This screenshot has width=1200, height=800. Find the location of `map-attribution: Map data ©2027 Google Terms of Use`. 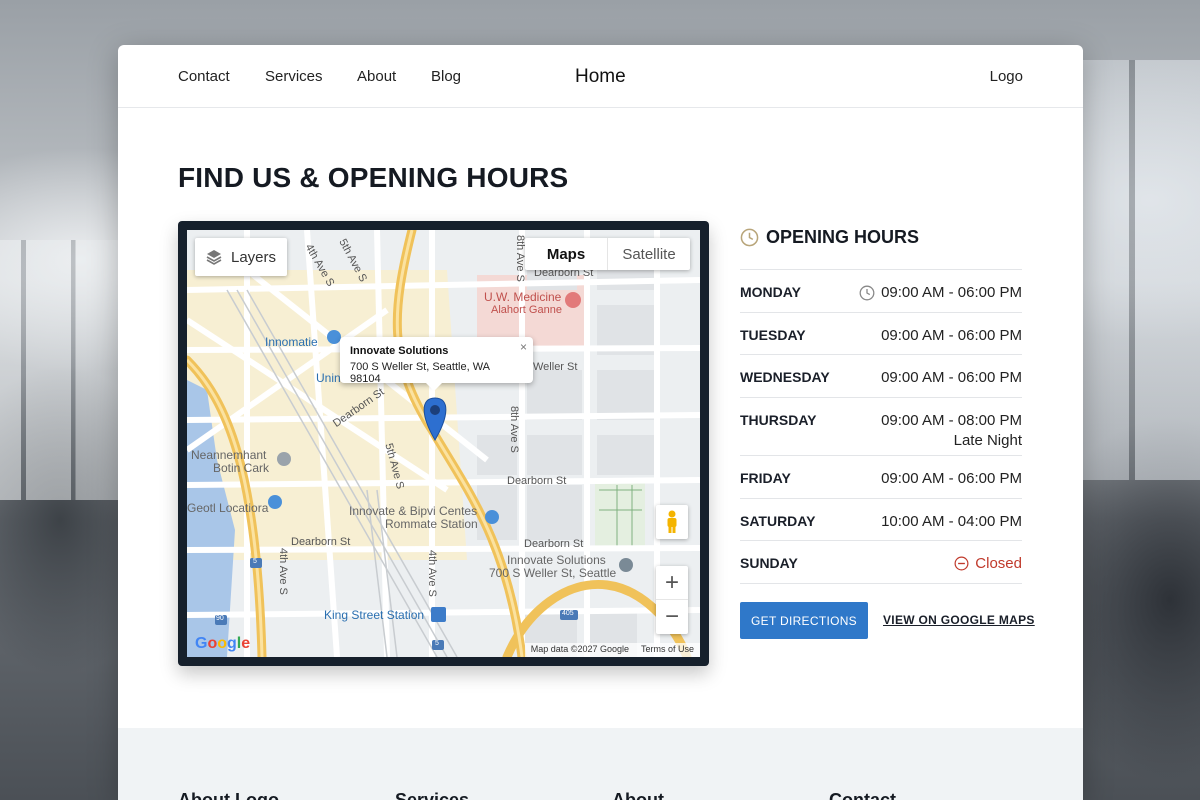

map-attribution: Map data ©2027 Google Terms of Use is located at coordinates (612, 650).